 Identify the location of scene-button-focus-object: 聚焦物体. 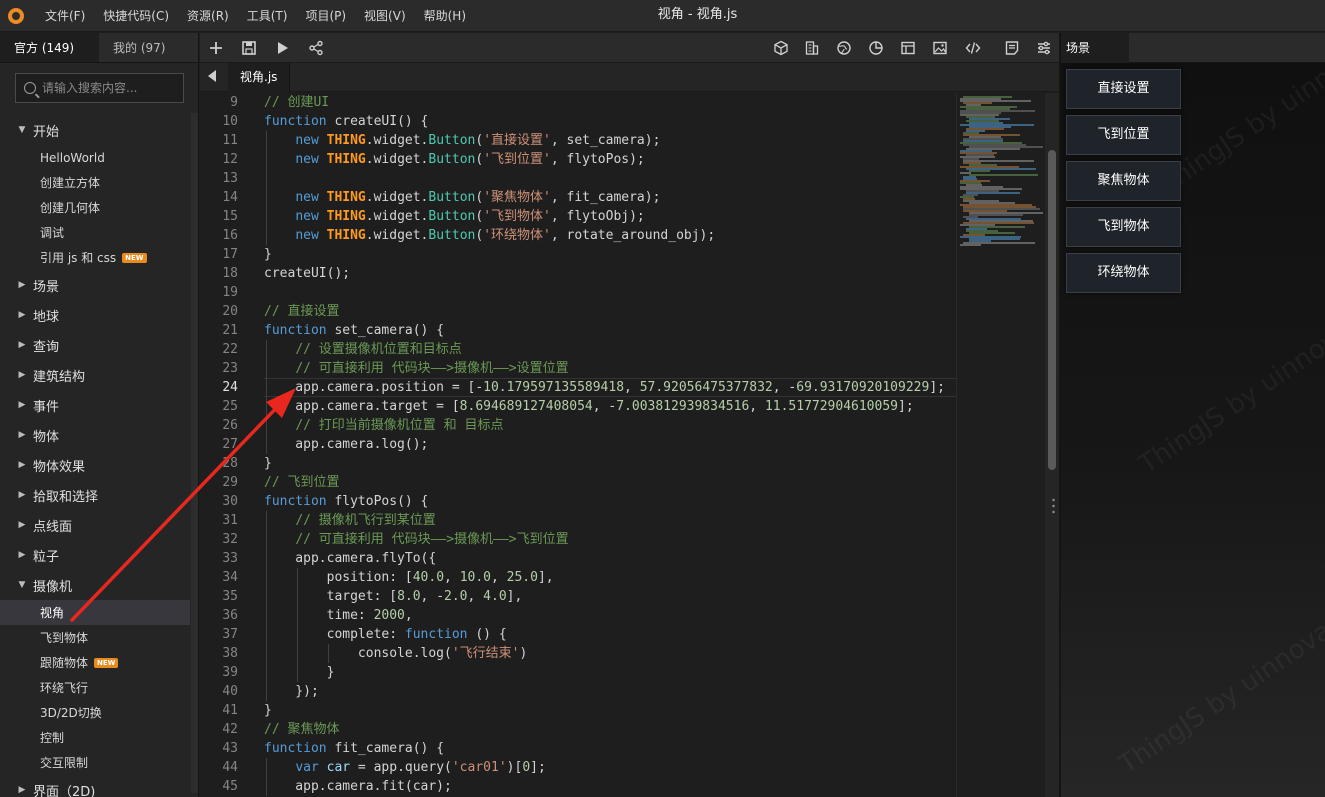
(1123, 181).